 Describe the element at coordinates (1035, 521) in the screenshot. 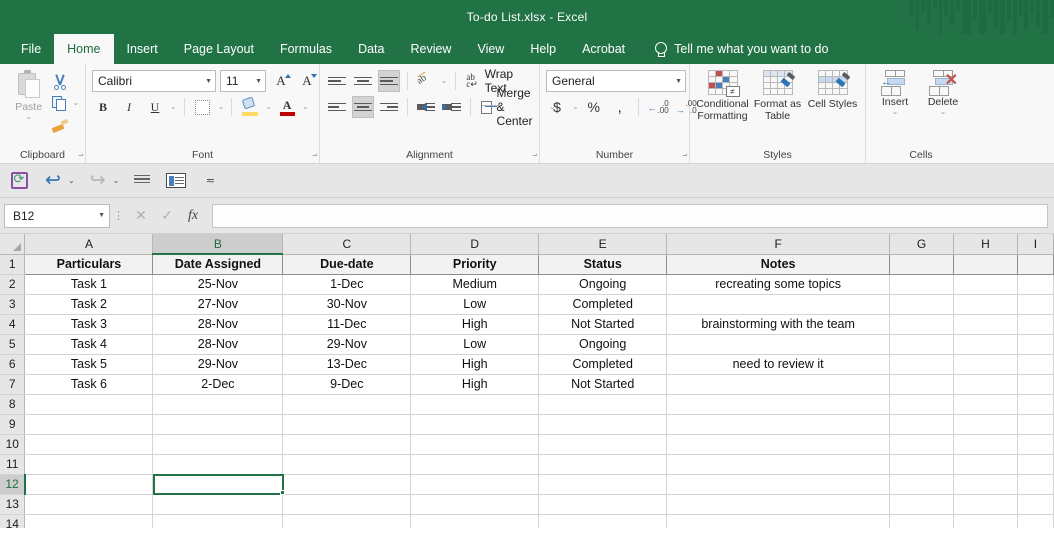

I see `cell-i14` at that location.